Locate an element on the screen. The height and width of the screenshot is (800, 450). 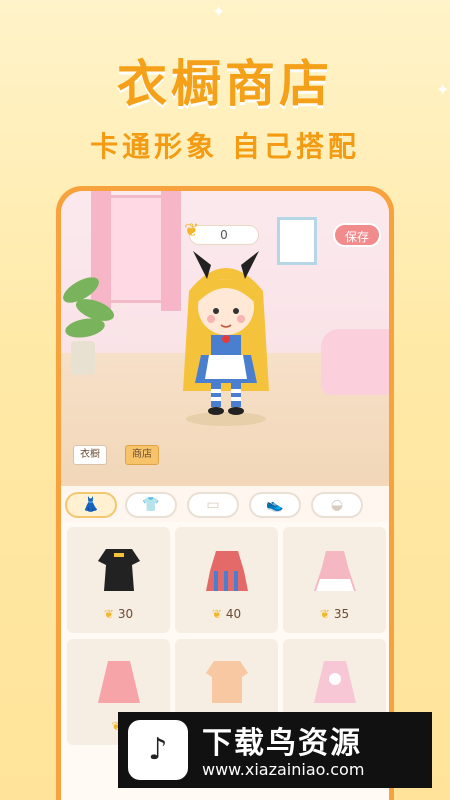
curtain is located at coordinates (101, 251).